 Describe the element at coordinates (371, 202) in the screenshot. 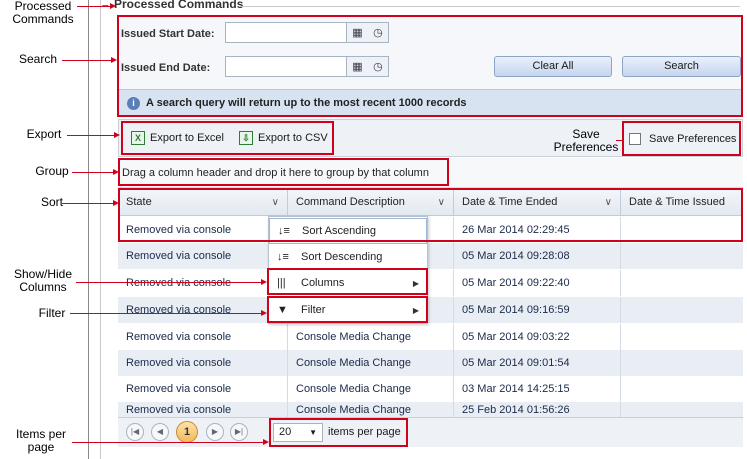

I see `column-header-command-description: Command Description ∨` at that location.